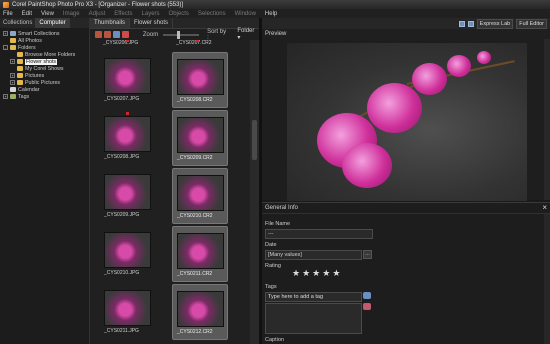 This screenshot has height=344, width=550. I want to click on tree-item-flower-shots: + Flower shots, so click(44, 61).